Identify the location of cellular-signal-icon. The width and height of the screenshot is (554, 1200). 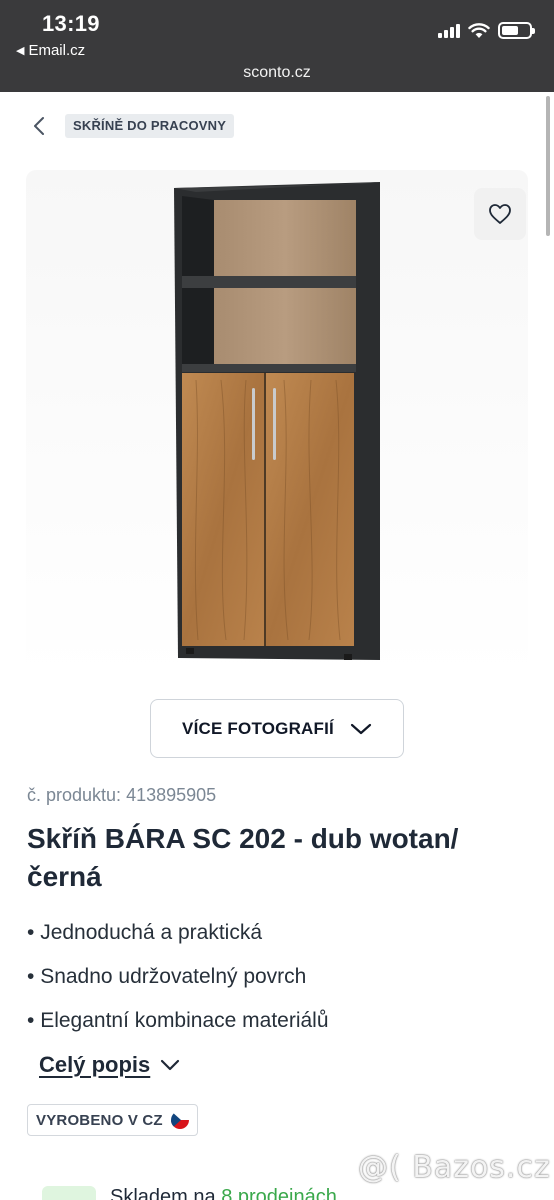
(449, 30).